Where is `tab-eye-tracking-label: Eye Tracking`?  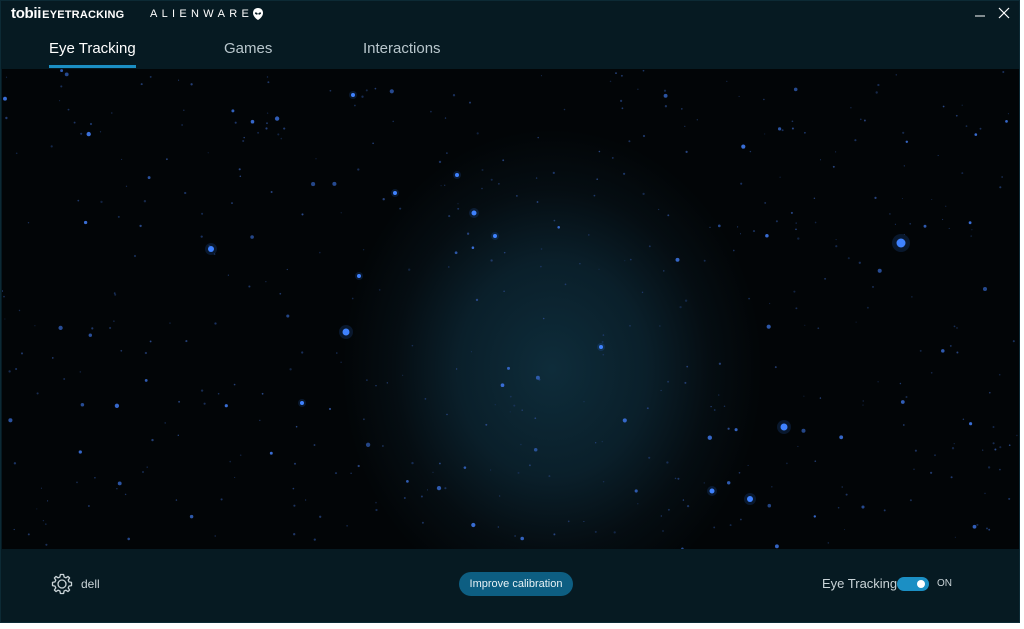
tab-eye-tracking-label: Eye Tracking is located at coordinates (92, 48).